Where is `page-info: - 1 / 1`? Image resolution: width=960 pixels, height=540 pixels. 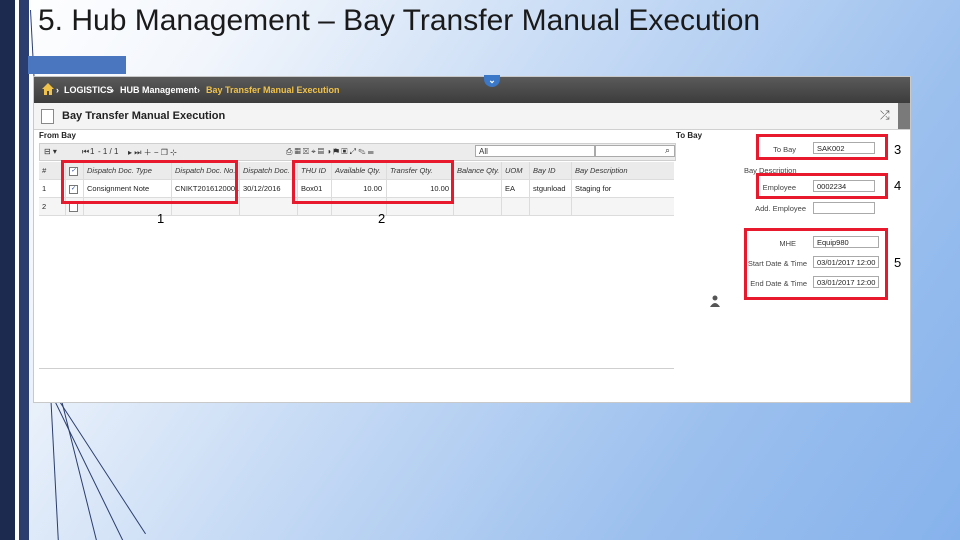
page-info: - 1 / 1 is located at coordinates (108, 151).